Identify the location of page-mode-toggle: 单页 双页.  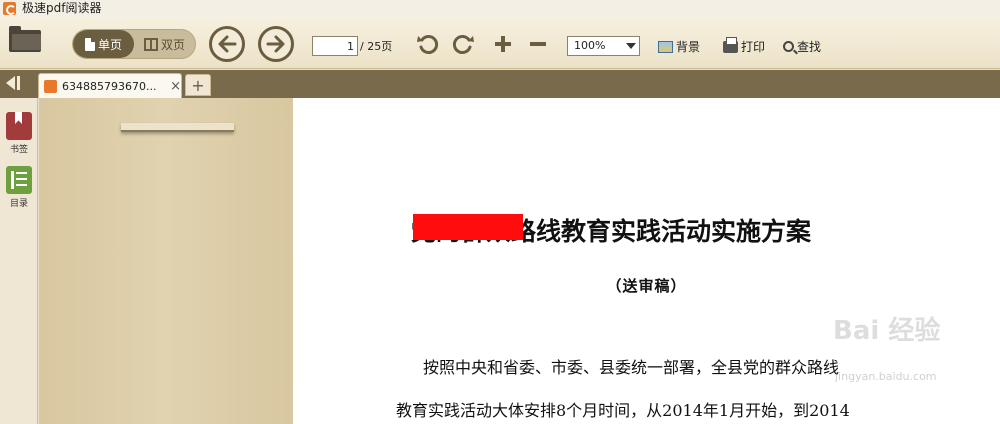
(134, 44).